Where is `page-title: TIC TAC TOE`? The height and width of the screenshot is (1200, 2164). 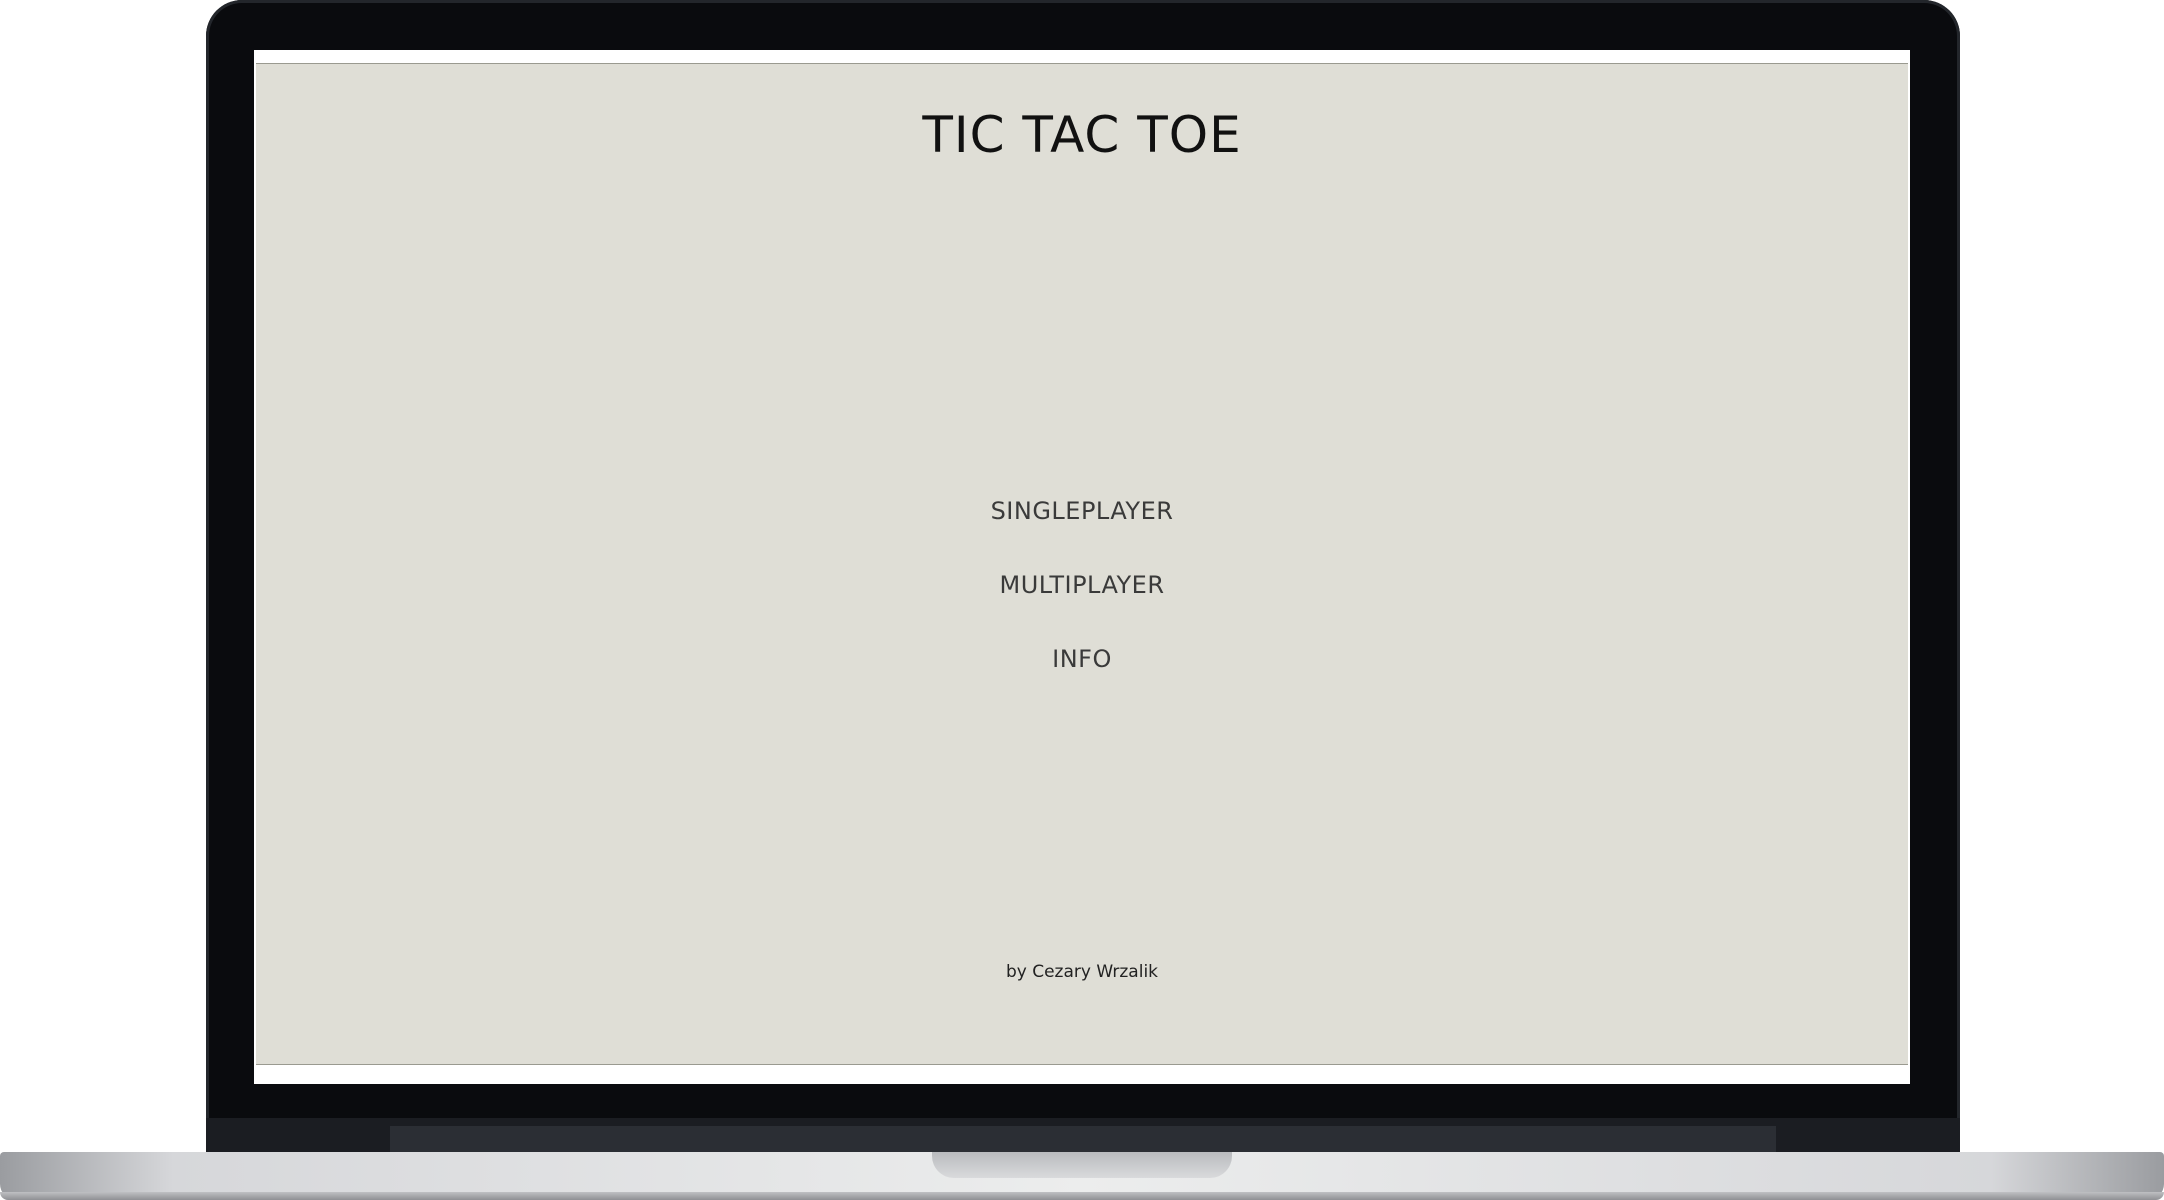
page-title: TIC TAC TOE is located at coordinates (1082, 135).